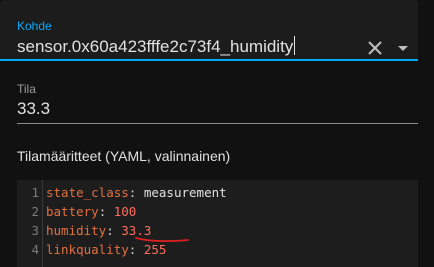 This screenshot has width=434, height=267. I want to click on entity-input: sensor.0x60a423fffe2c73f4_humidity, so click(156, 46).